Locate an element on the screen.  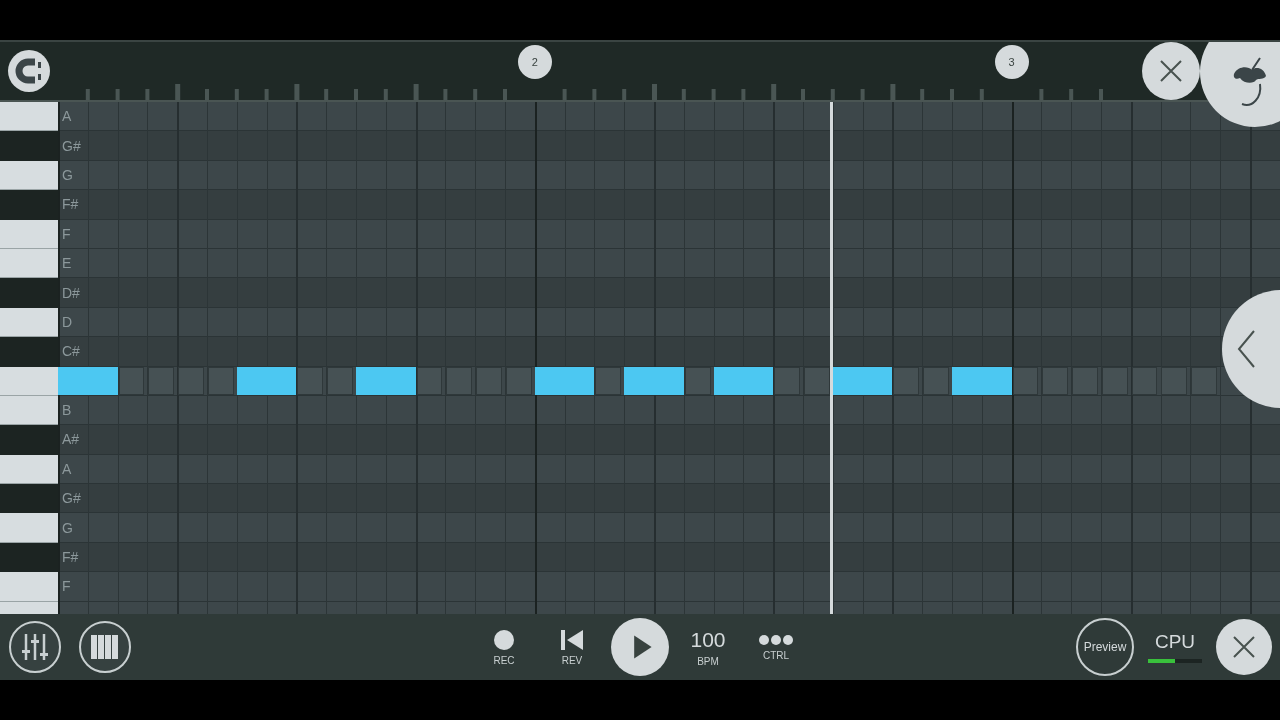
tempo-label: BPM is located at coordinates (708, 661).